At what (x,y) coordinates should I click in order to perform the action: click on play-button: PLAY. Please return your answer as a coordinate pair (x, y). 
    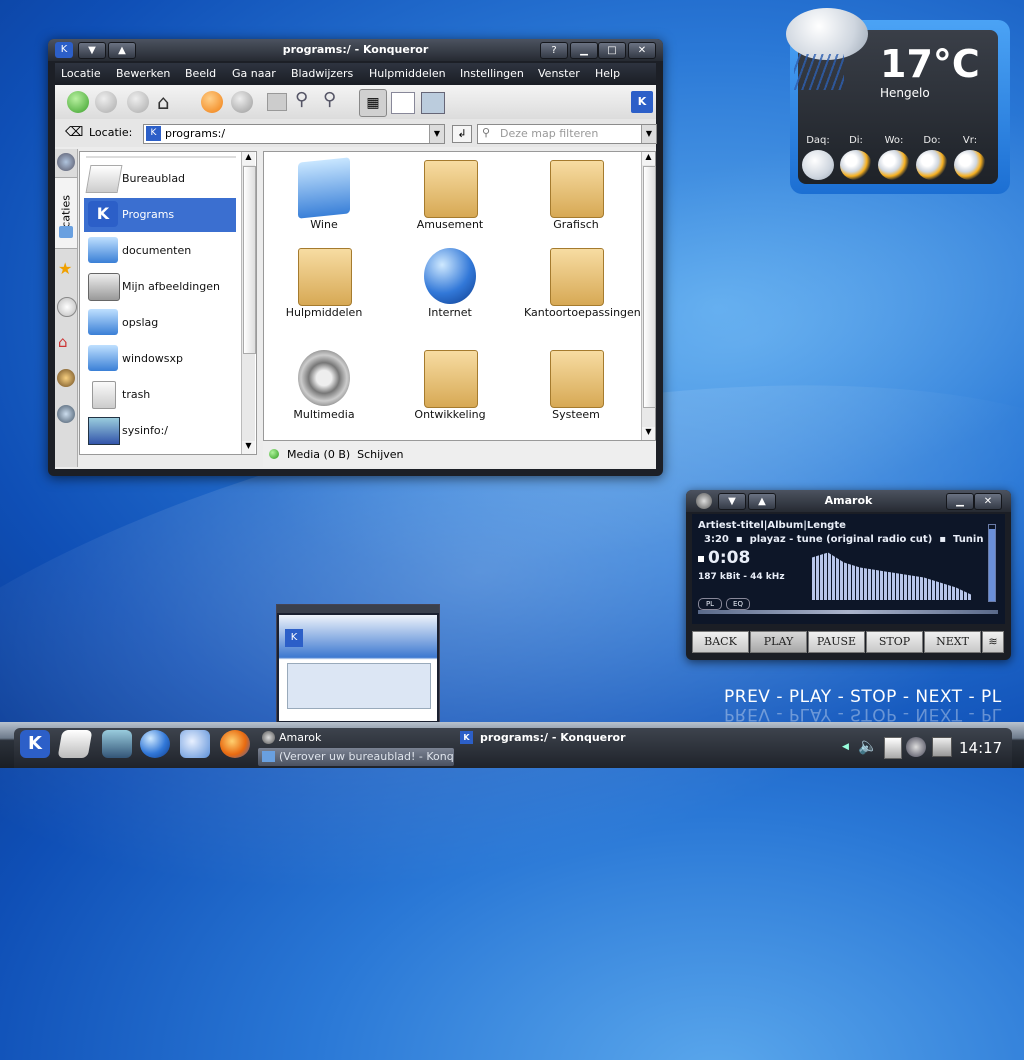
    Looking at the image, I should click on (778, 642).